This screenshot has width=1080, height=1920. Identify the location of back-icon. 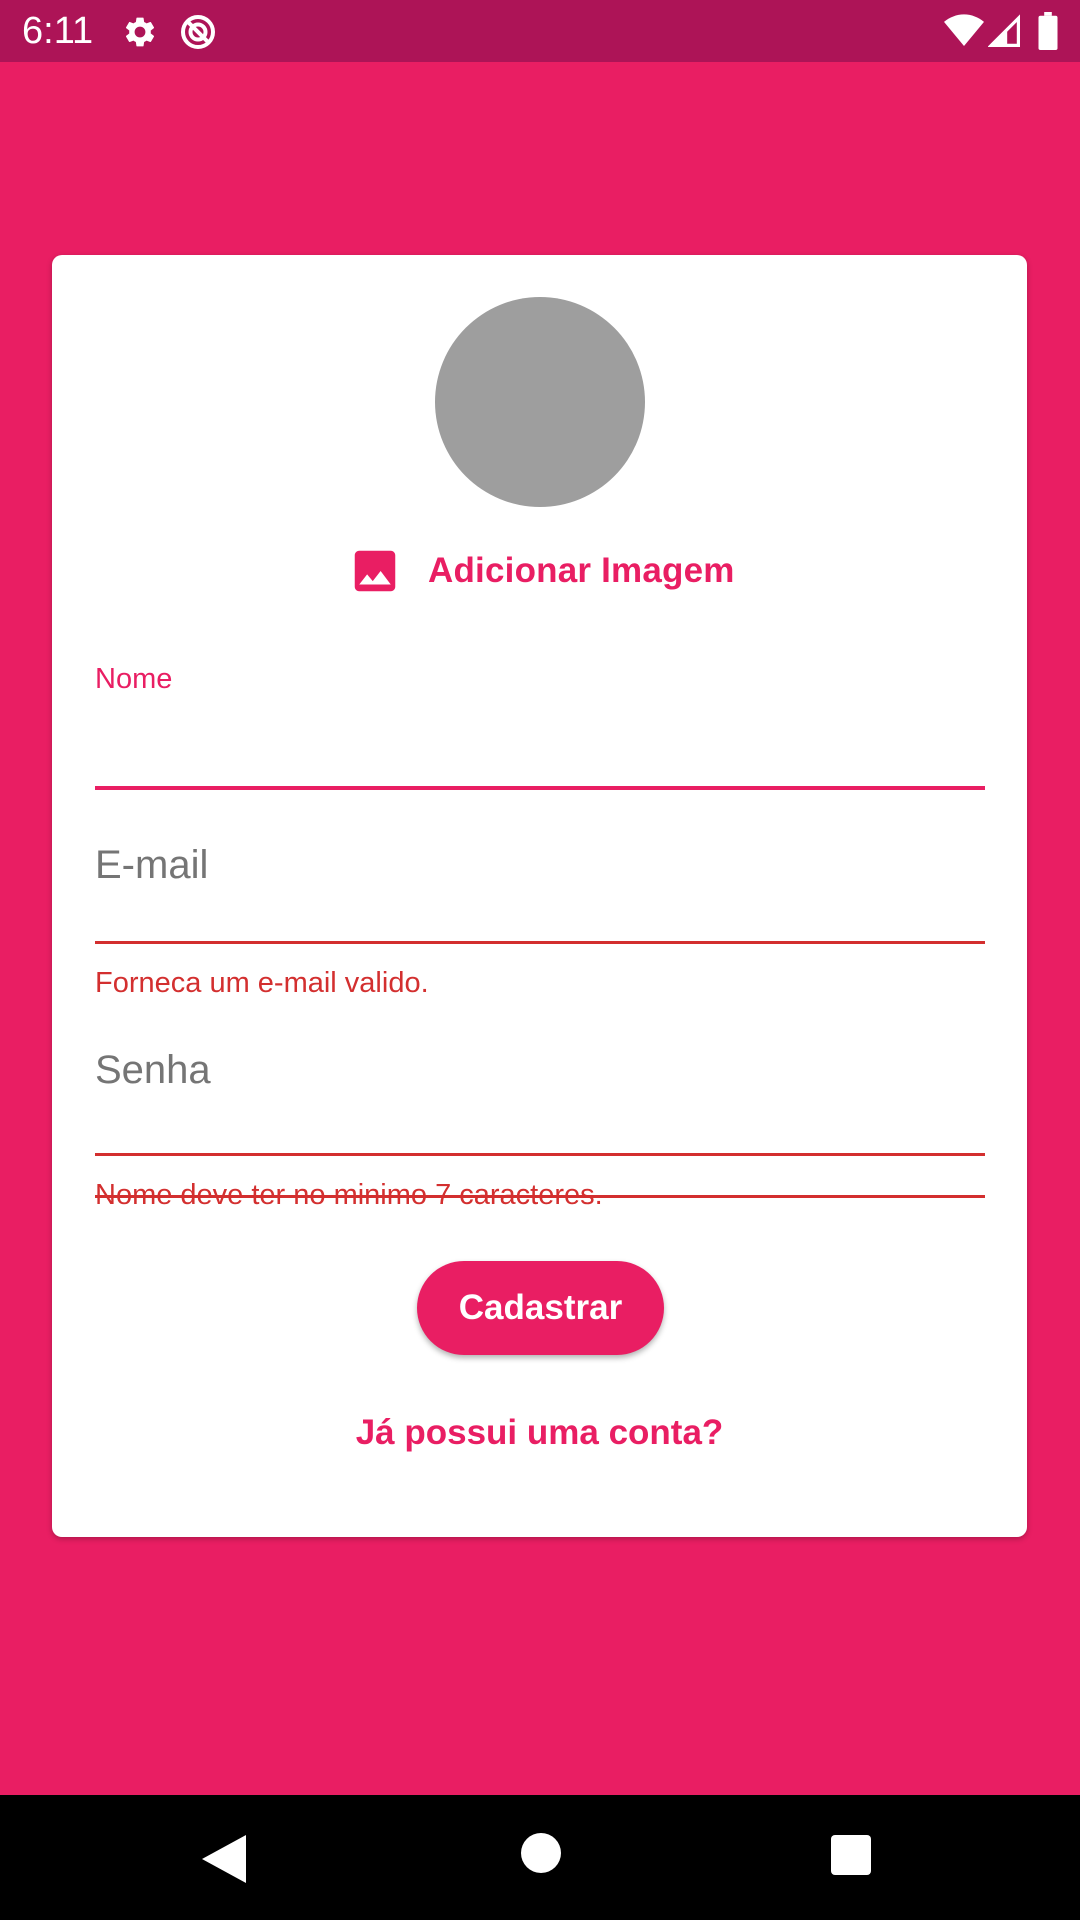
(224, 1859).